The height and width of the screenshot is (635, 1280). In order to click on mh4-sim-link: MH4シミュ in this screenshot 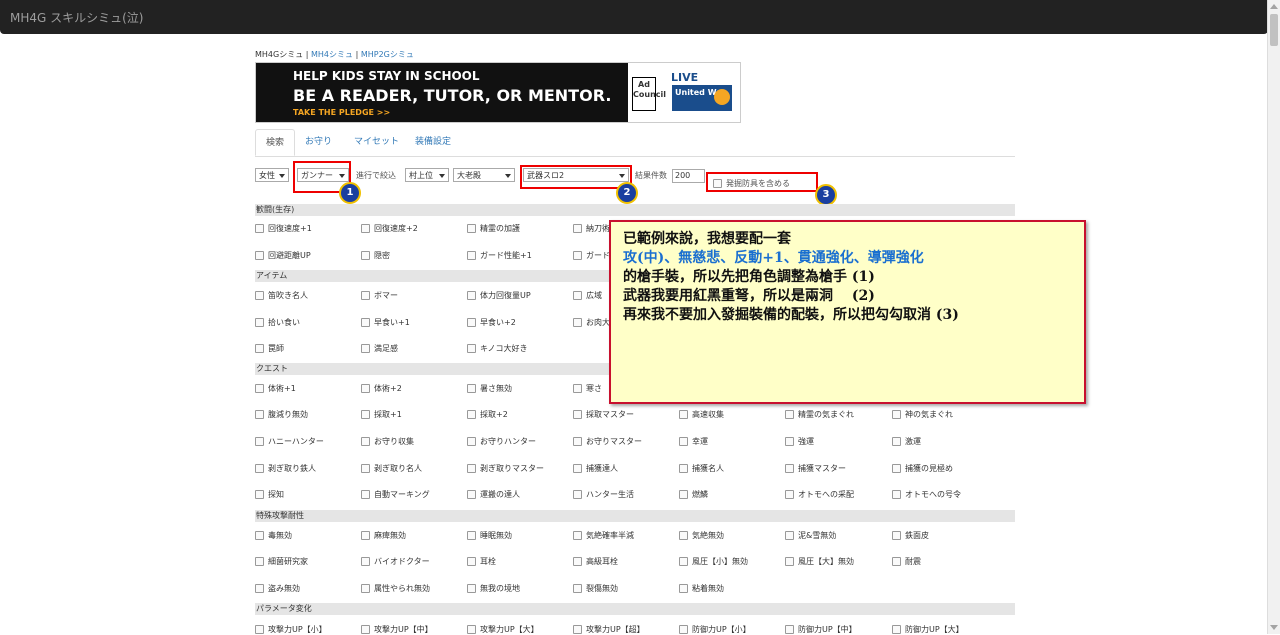, I will do `click(332, 54)`.